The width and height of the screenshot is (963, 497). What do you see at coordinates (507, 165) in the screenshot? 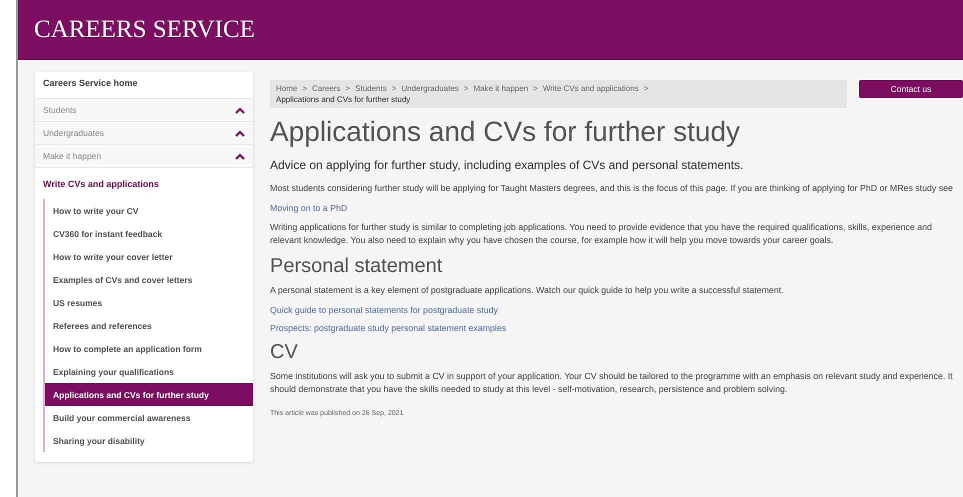
I see `lead-text: Advice on applying for further study, including examples of CVs and personal statements.` at bounding box center [507, 165].